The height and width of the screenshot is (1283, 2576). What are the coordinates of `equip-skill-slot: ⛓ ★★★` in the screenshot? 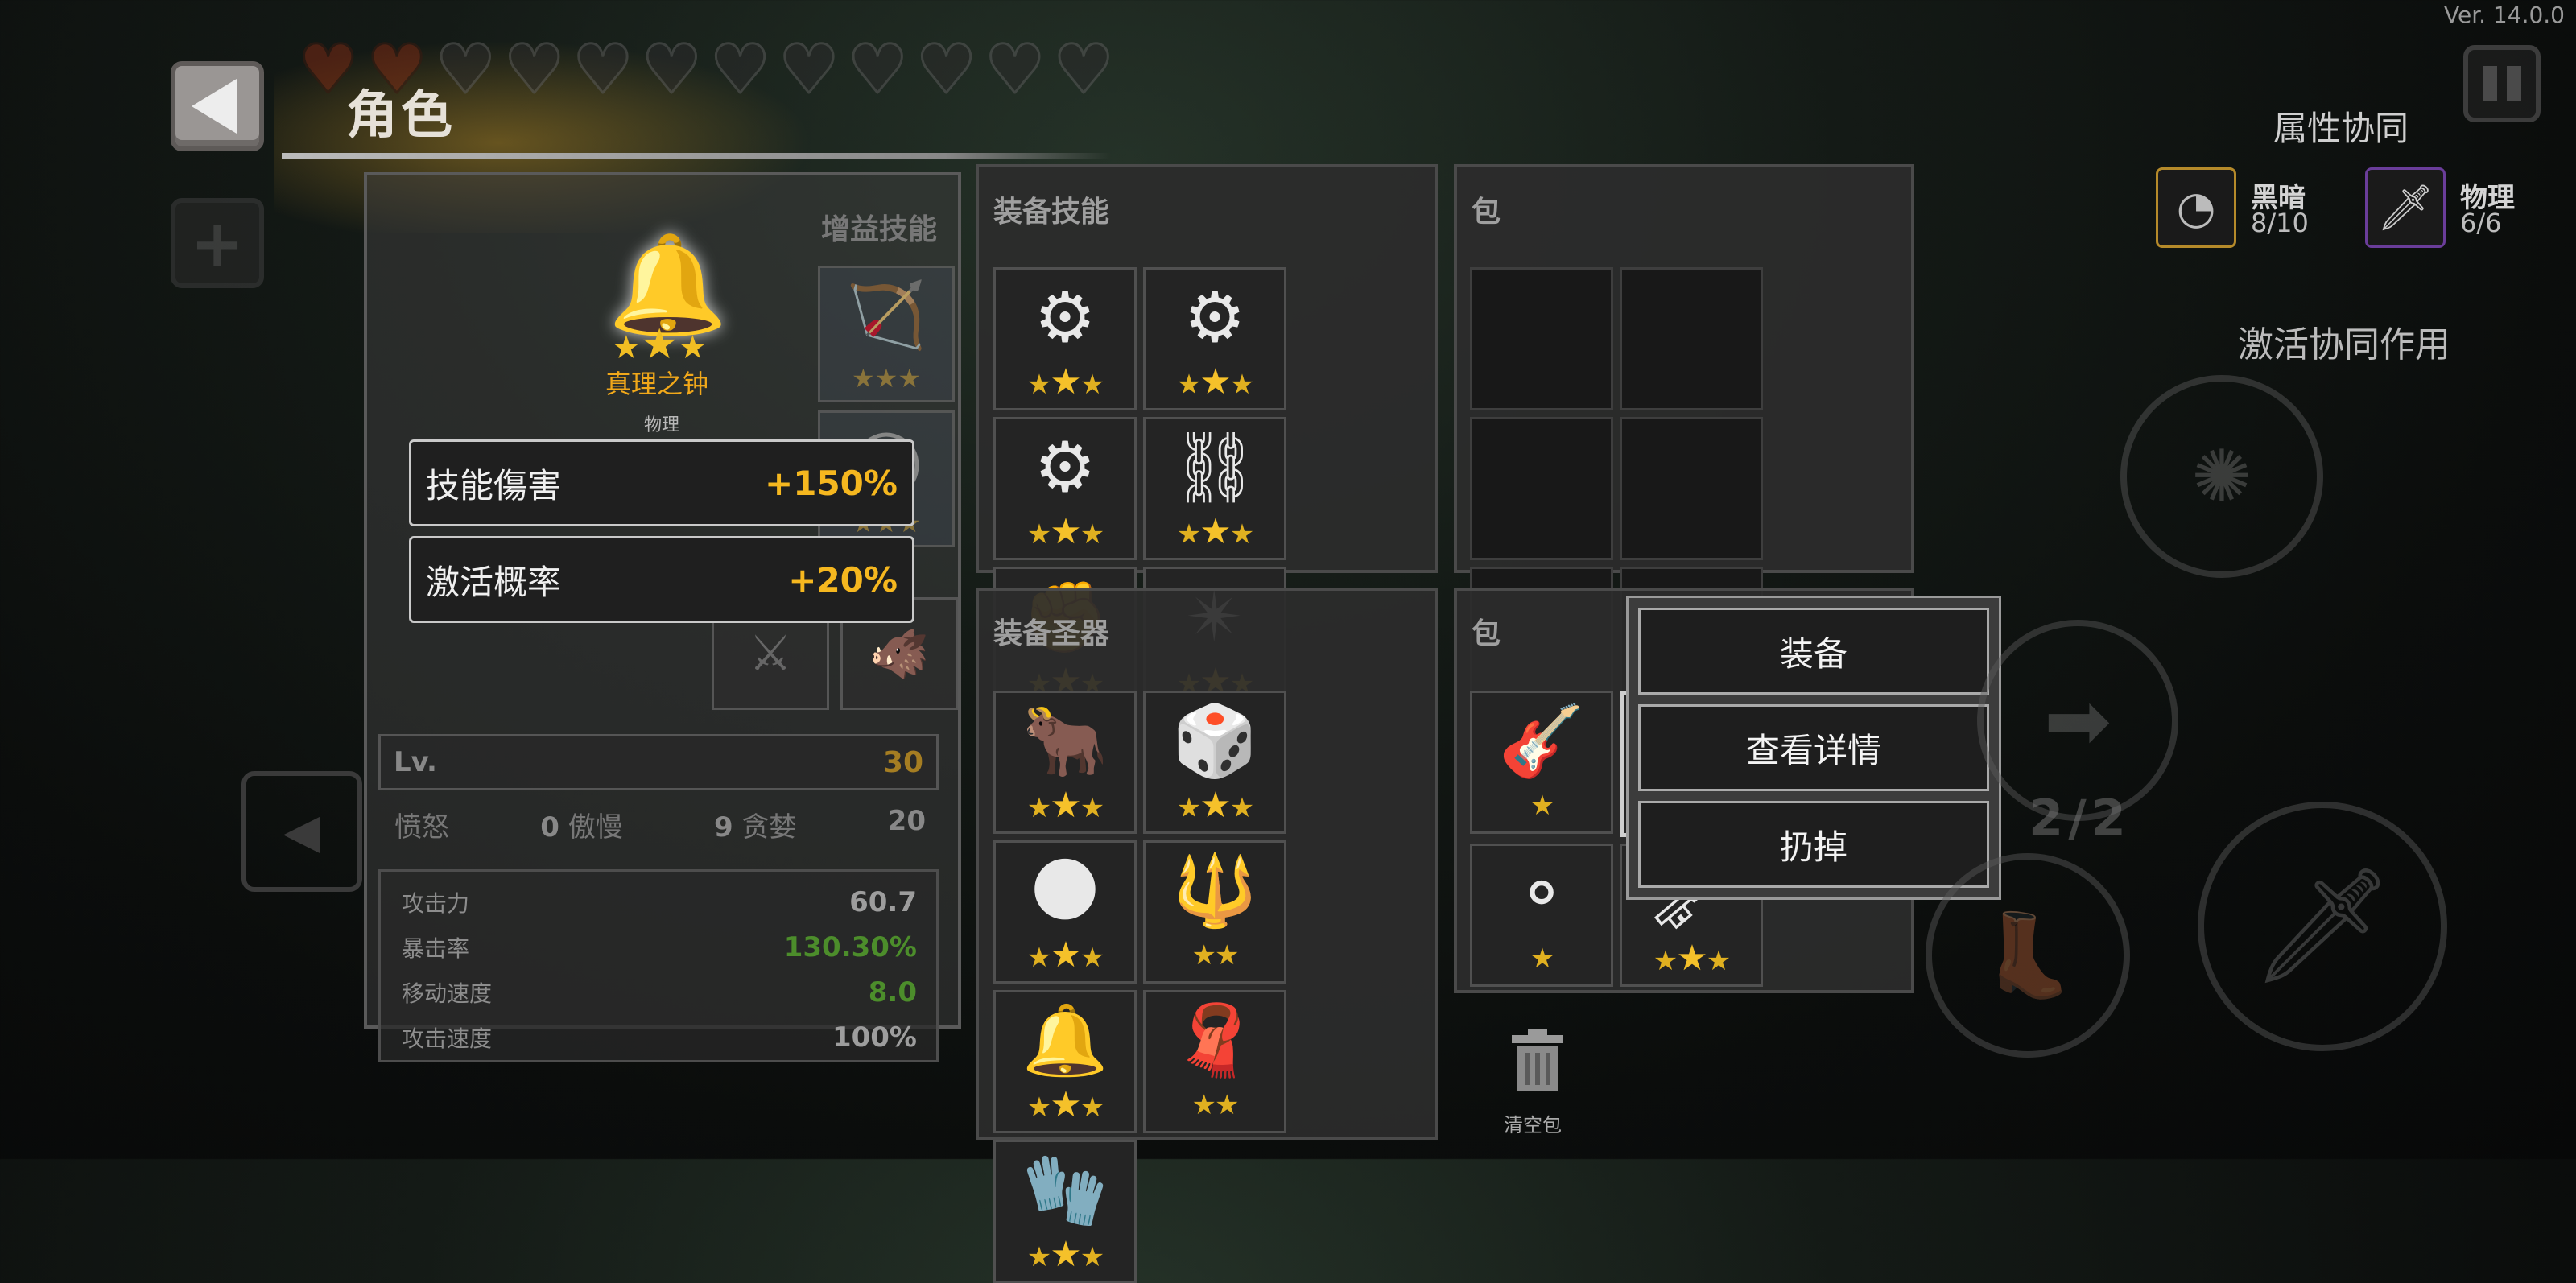 It's located at (1214, 488).